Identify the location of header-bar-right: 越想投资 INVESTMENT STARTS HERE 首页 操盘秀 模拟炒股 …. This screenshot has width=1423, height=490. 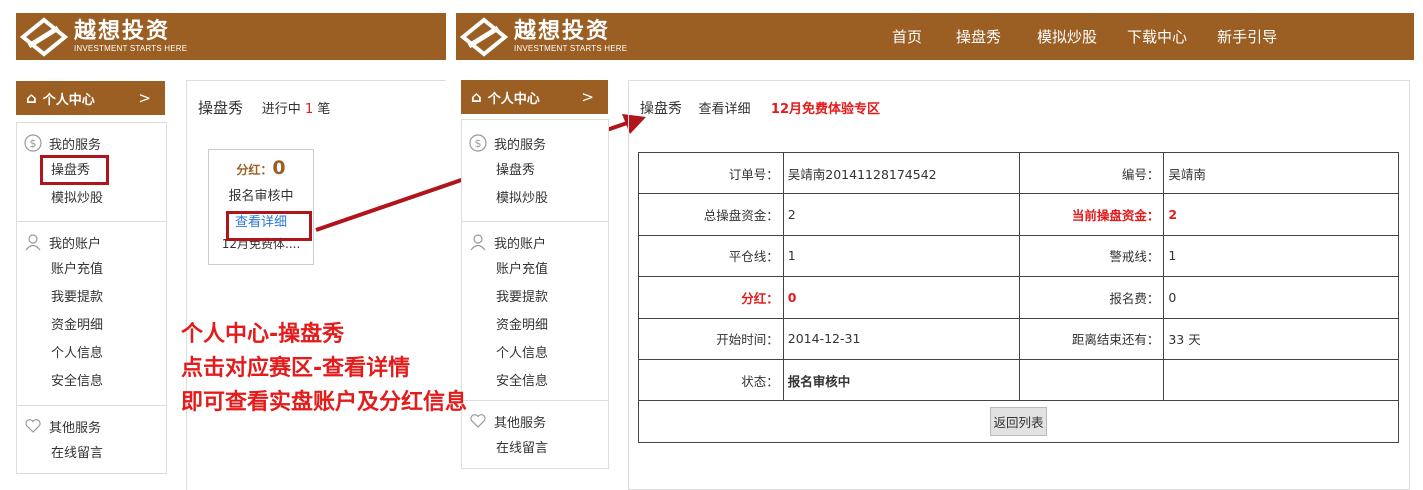
(935, 36).